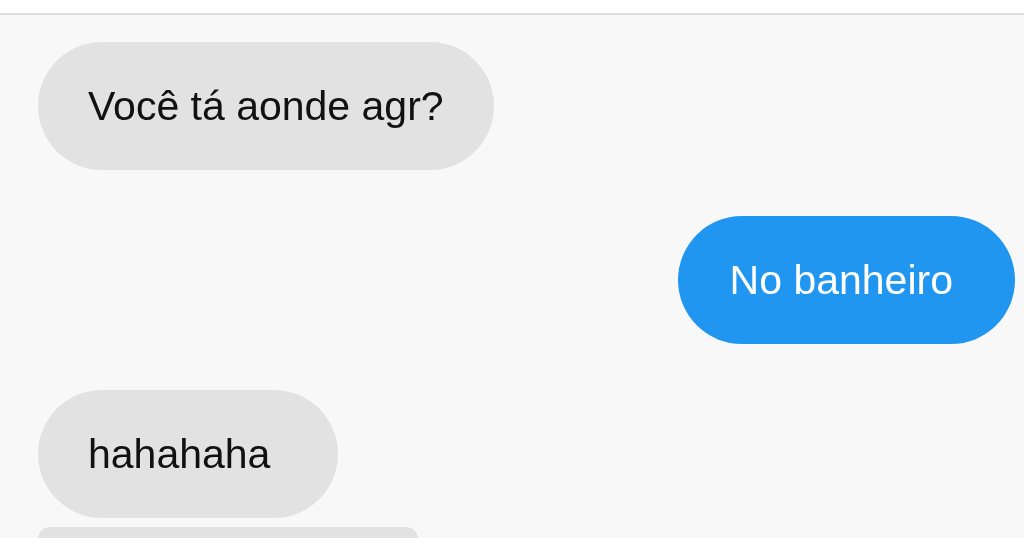 Image resolution: width=1024 pixels, height=538 pixels. What do you see at coordinates (846, 280) in the screenshot?
I see `sent-message-bubble: No banheiro` at bounding box center [846, 280].